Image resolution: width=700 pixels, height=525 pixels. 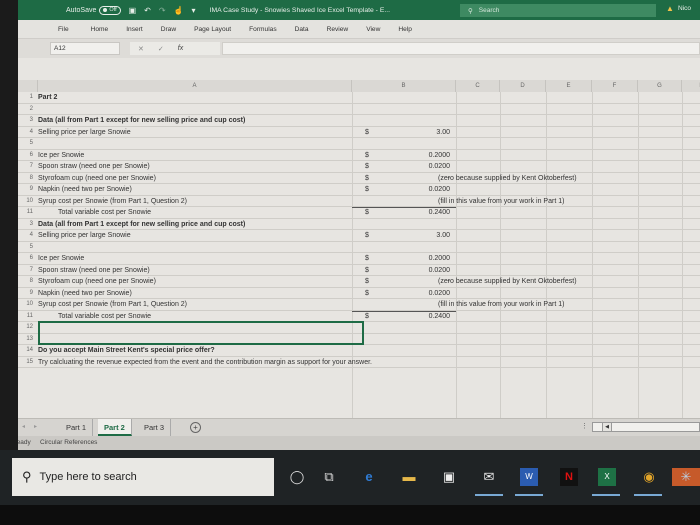 What do you see at coordinates (134, 29) in the screenshot?
I see `tab-insert: Insert` at bounding box center [134, 29].